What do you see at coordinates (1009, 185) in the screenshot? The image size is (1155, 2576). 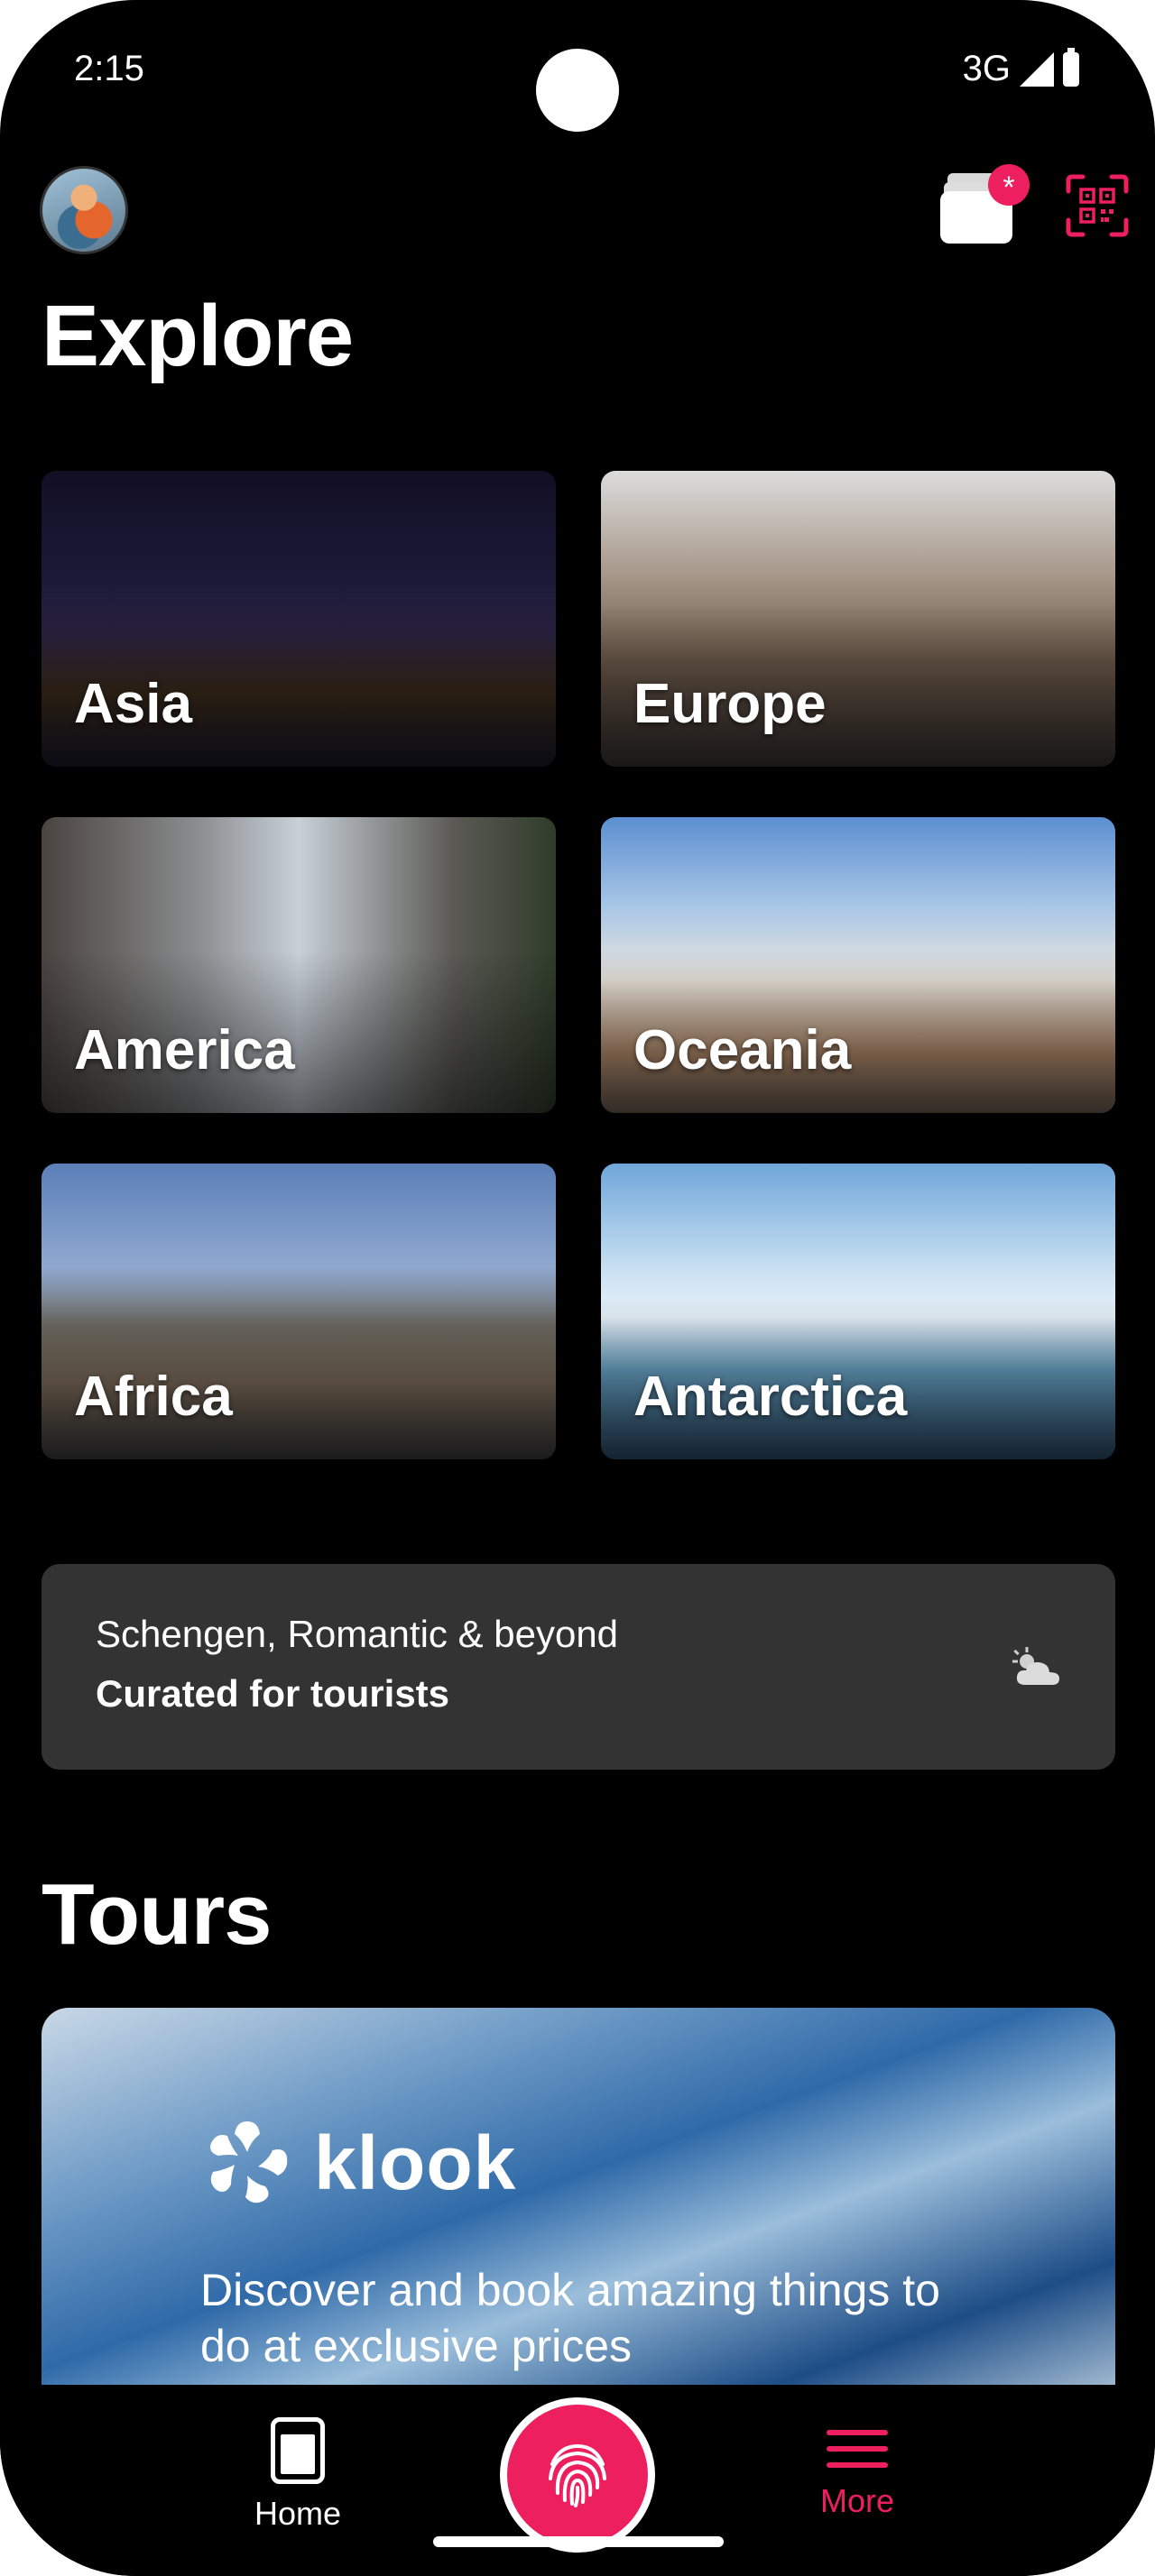 I see `wallet-badge: *` at bounding box center [1009, 185].